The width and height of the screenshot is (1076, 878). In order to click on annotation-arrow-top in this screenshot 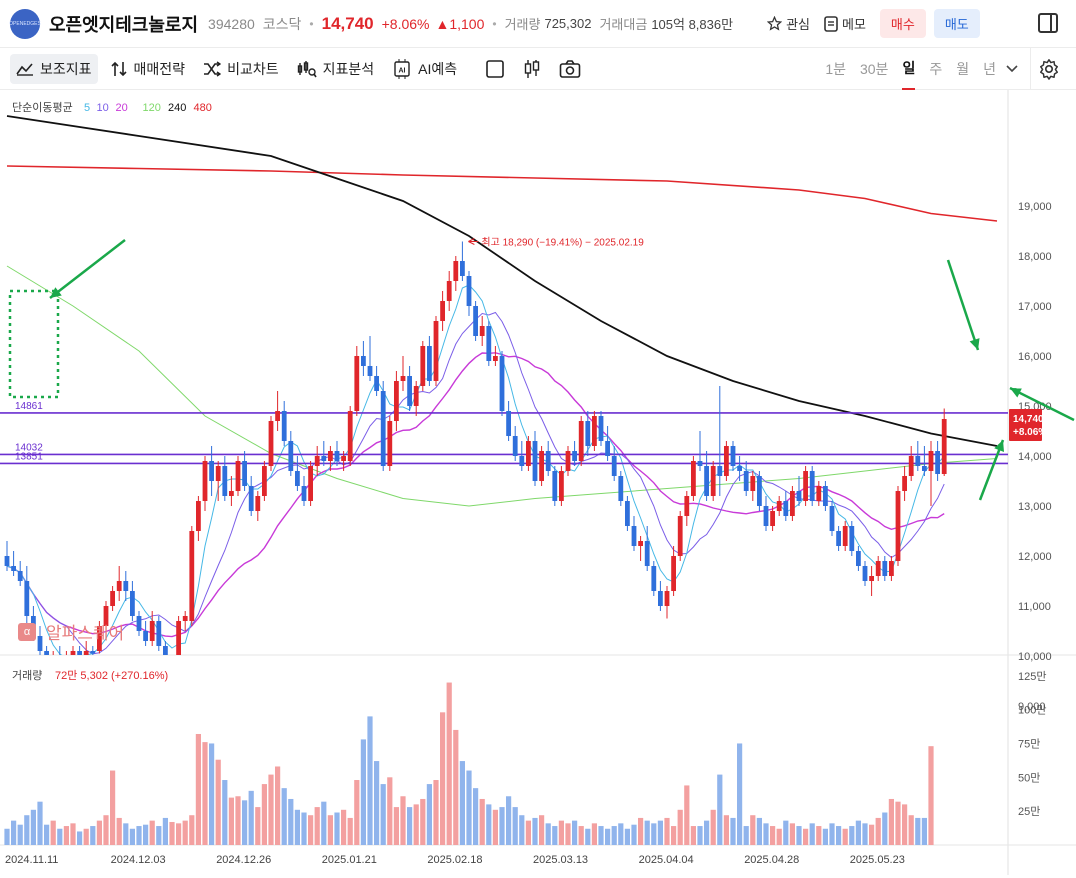, I will do `click(963, 305)`.